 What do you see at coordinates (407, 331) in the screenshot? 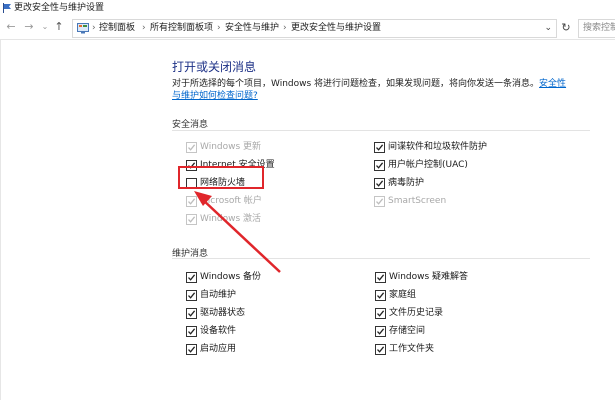
I see `checkbox-label: 存储空间` at bounding box center [407, 331].